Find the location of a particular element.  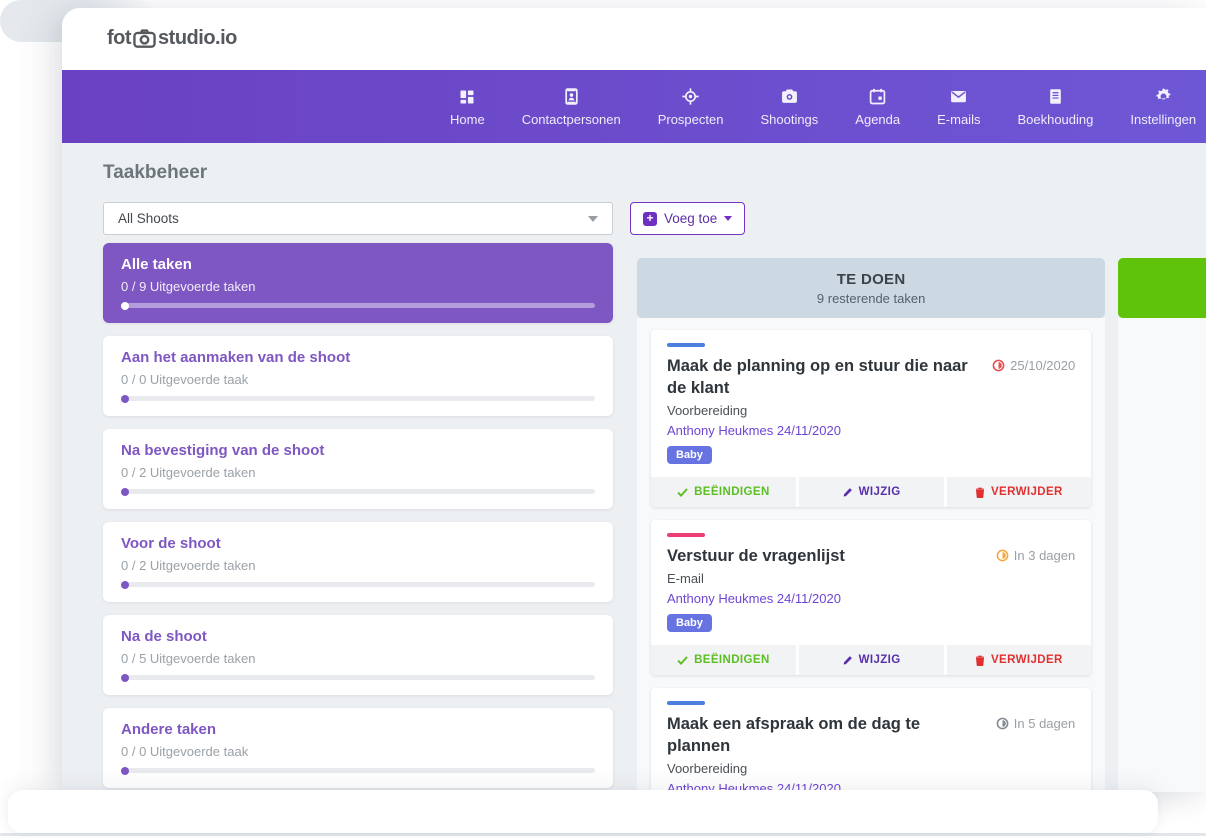

next-column is located at coordinates (1162, 525).